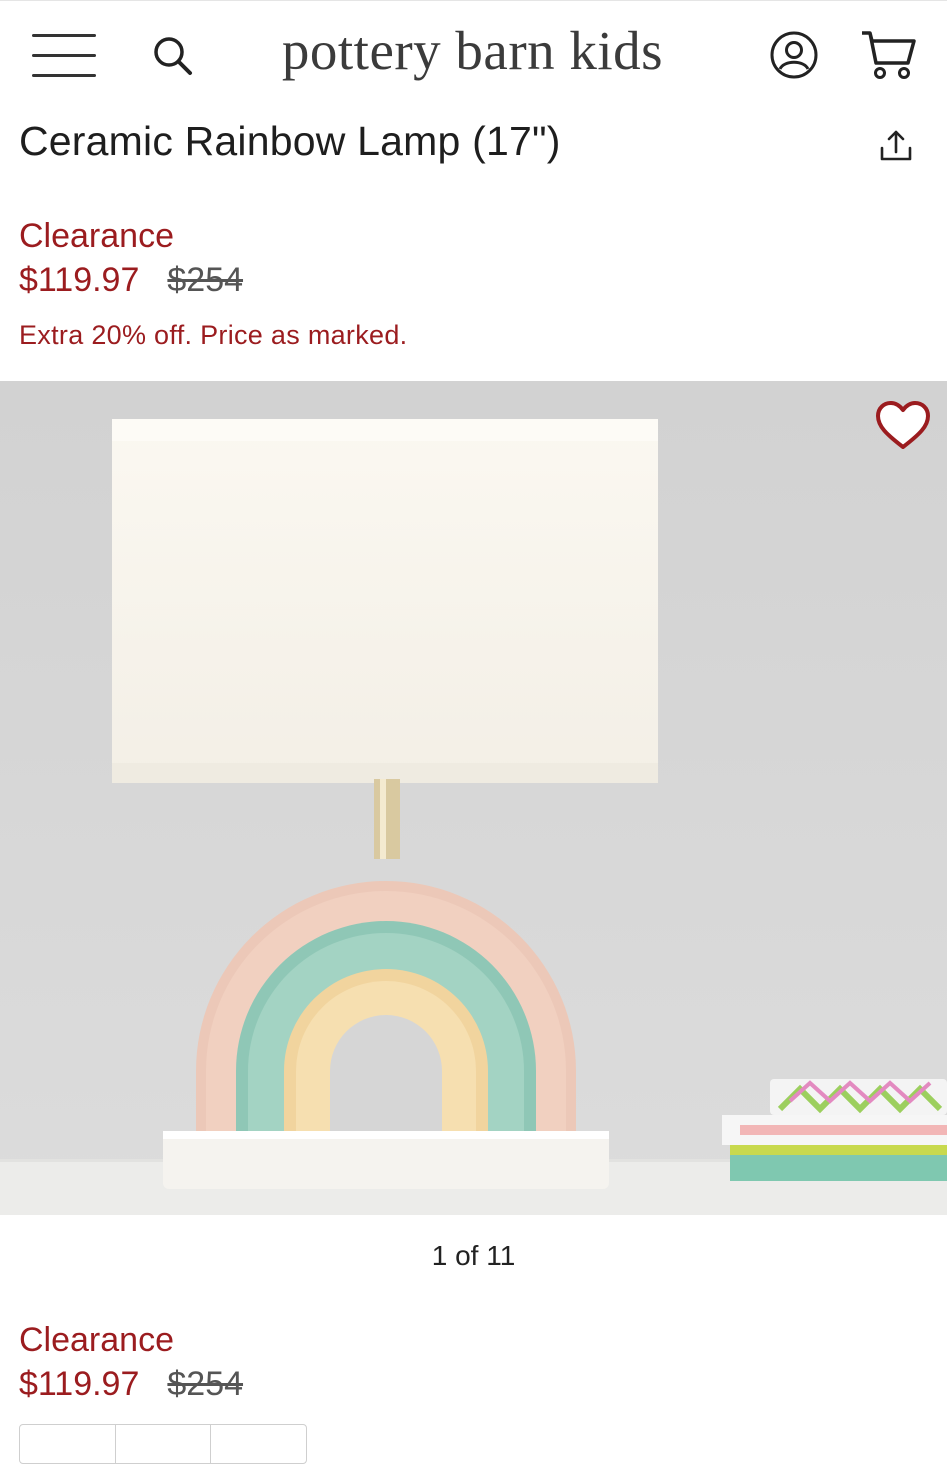 This screenshot has width=947, height=1464. Describe the element at coordinates (258, 1444) in the screenshot. I see `quantity-increase-button` at that location.